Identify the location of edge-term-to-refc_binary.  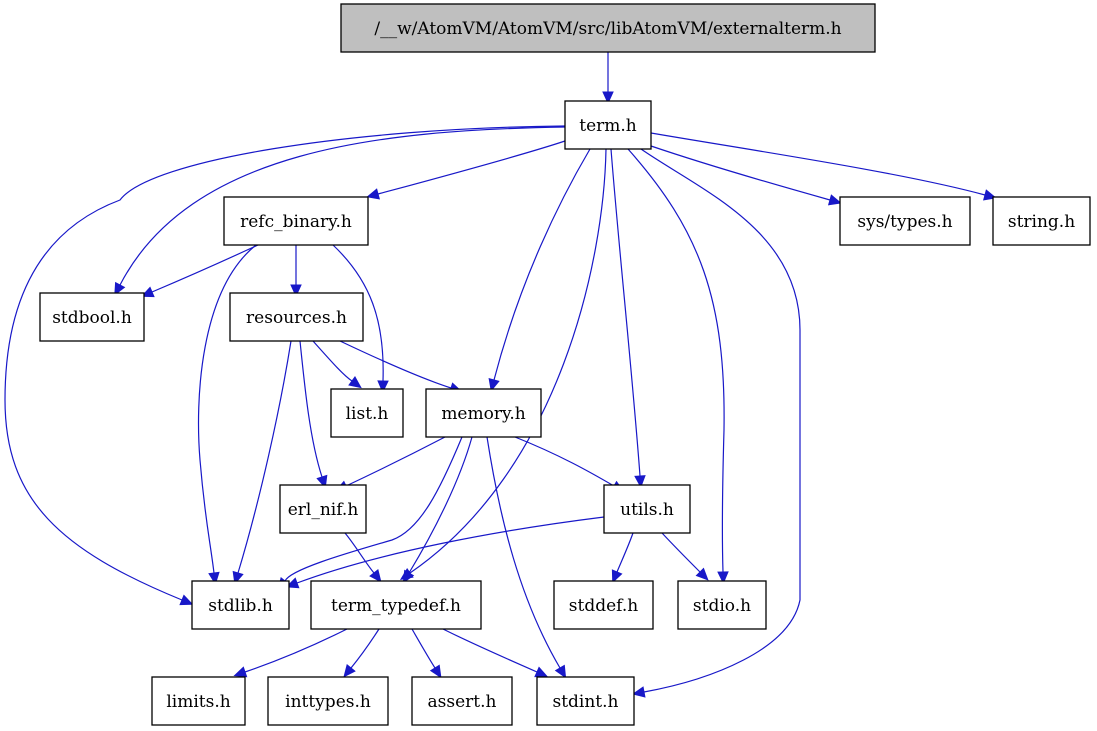
(466, 170).